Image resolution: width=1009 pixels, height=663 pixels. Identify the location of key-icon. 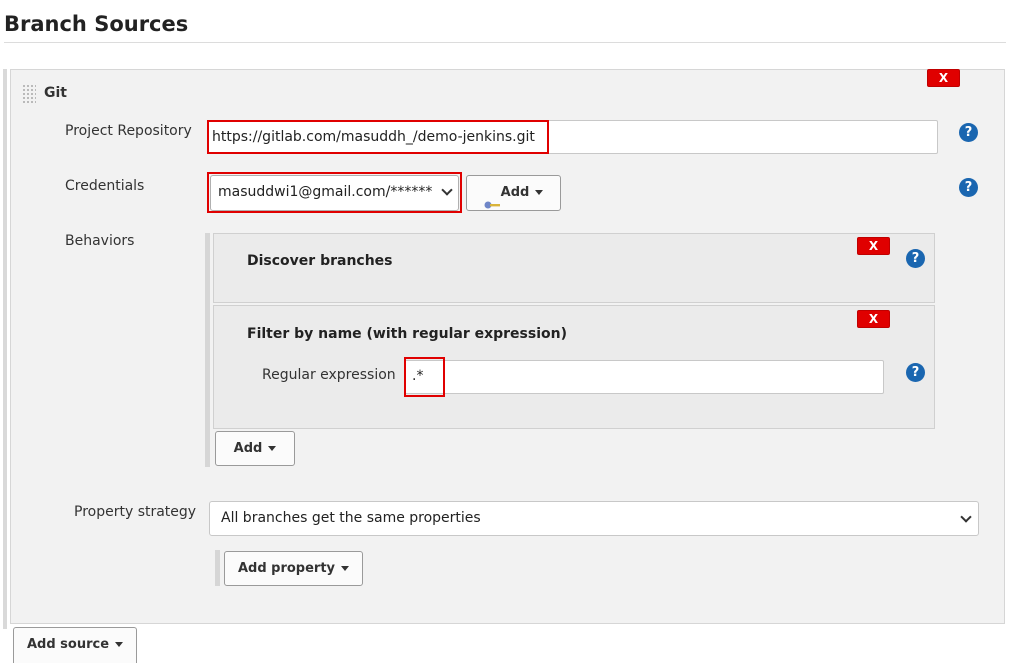
(492, 198).